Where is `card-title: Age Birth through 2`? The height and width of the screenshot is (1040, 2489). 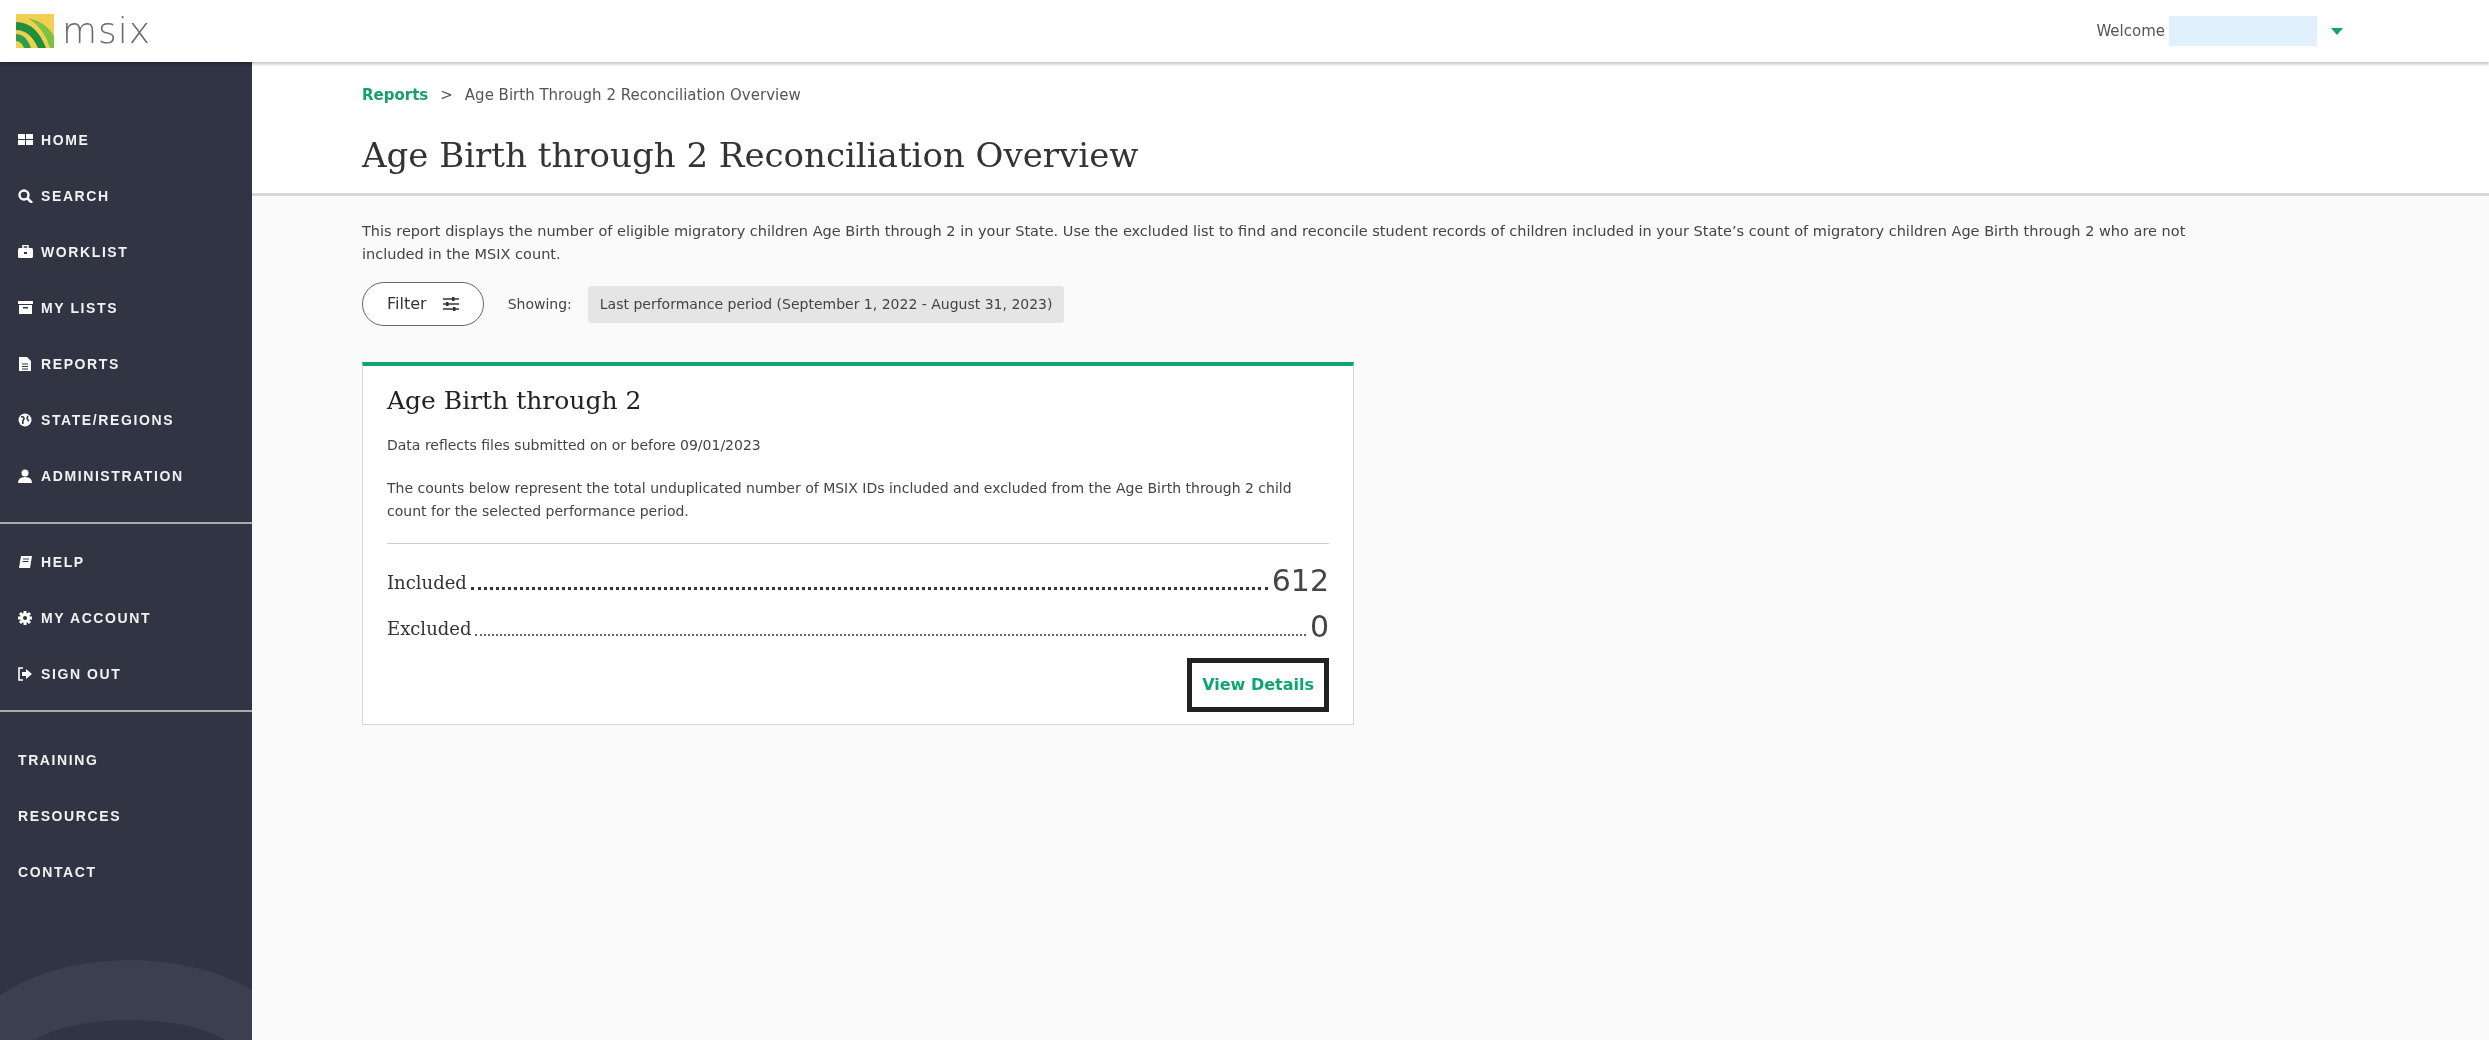 card-title: Age Birth through 2 is located at coordinates (515, 401).